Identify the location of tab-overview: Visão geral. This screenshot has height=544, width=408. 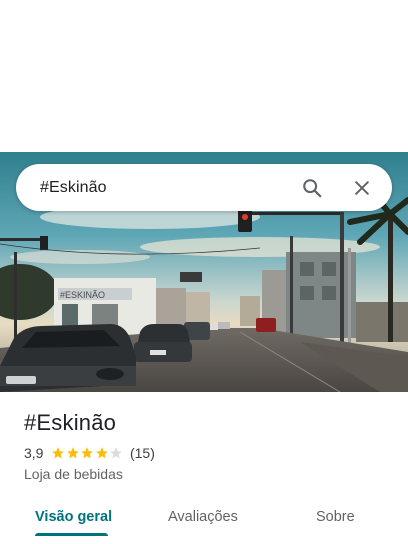
(73, 517).